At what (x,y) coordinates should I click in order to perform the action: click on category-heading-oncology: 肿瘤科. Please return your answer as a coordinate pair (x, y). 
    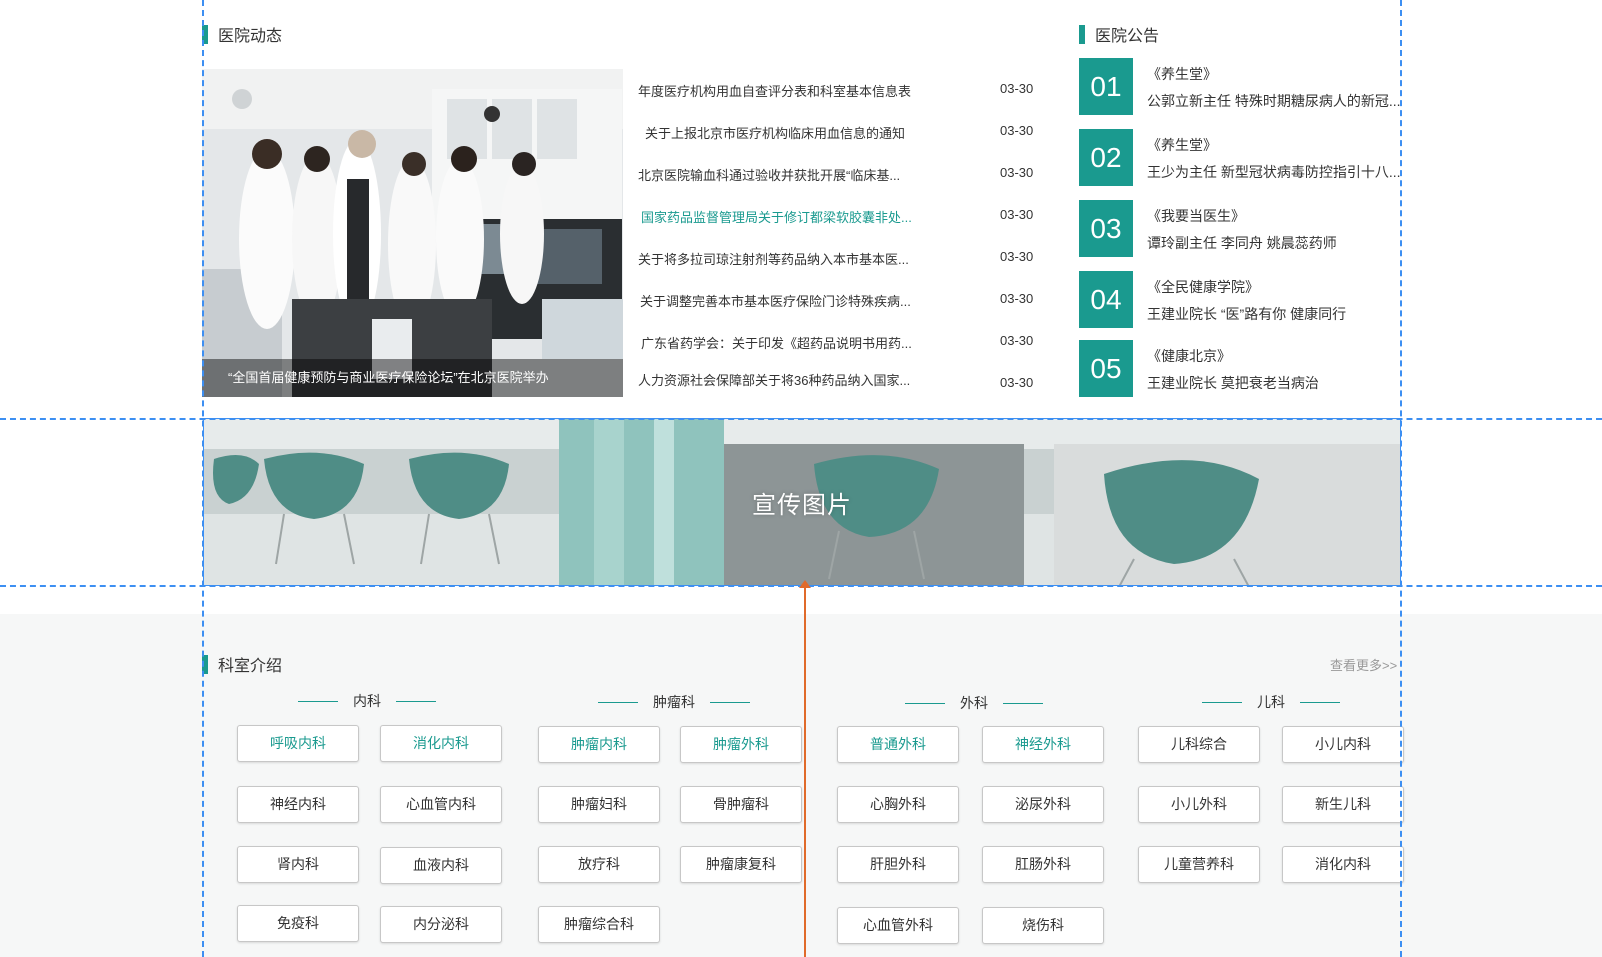
    Looking at the image, I should click on (674, 702).